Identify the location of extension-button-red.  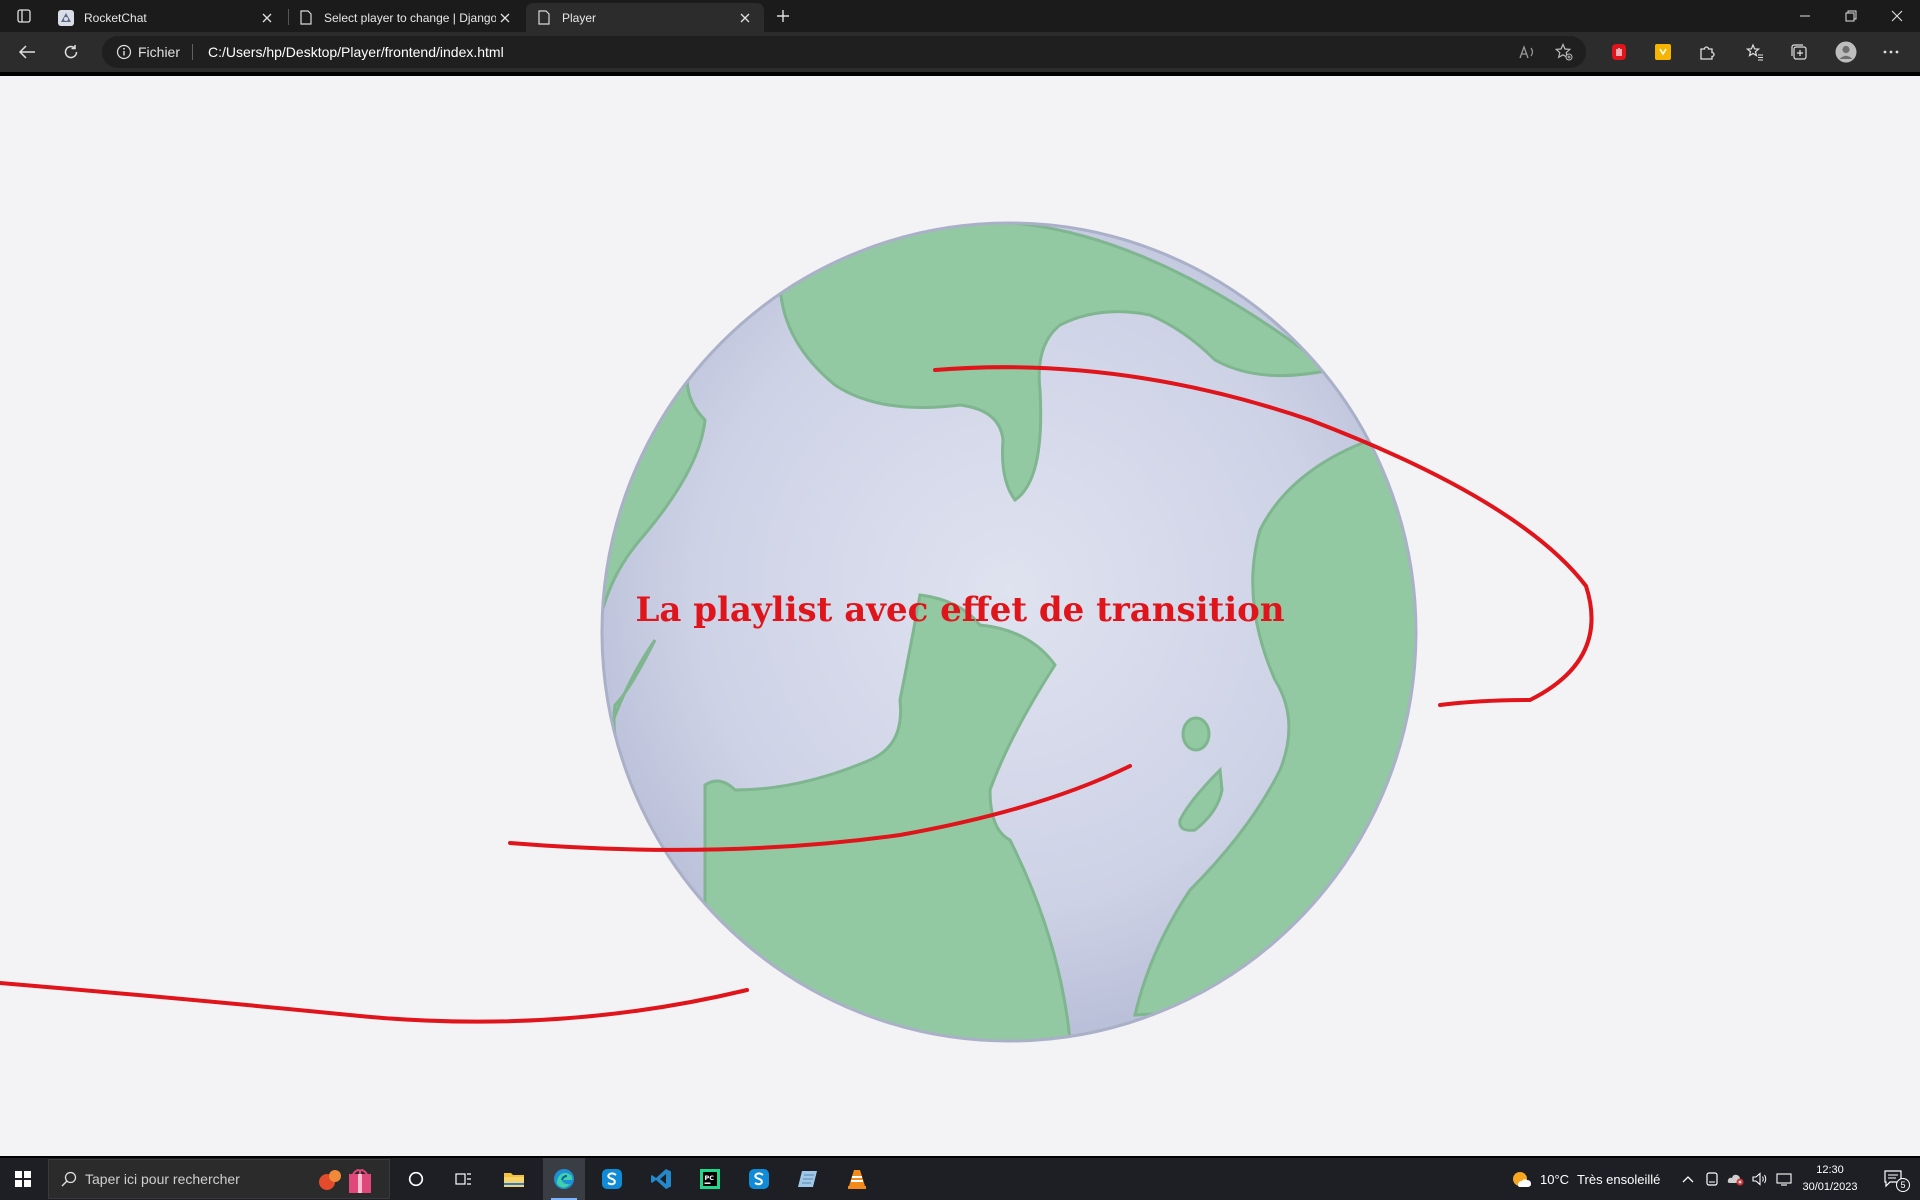
(1619, 52).